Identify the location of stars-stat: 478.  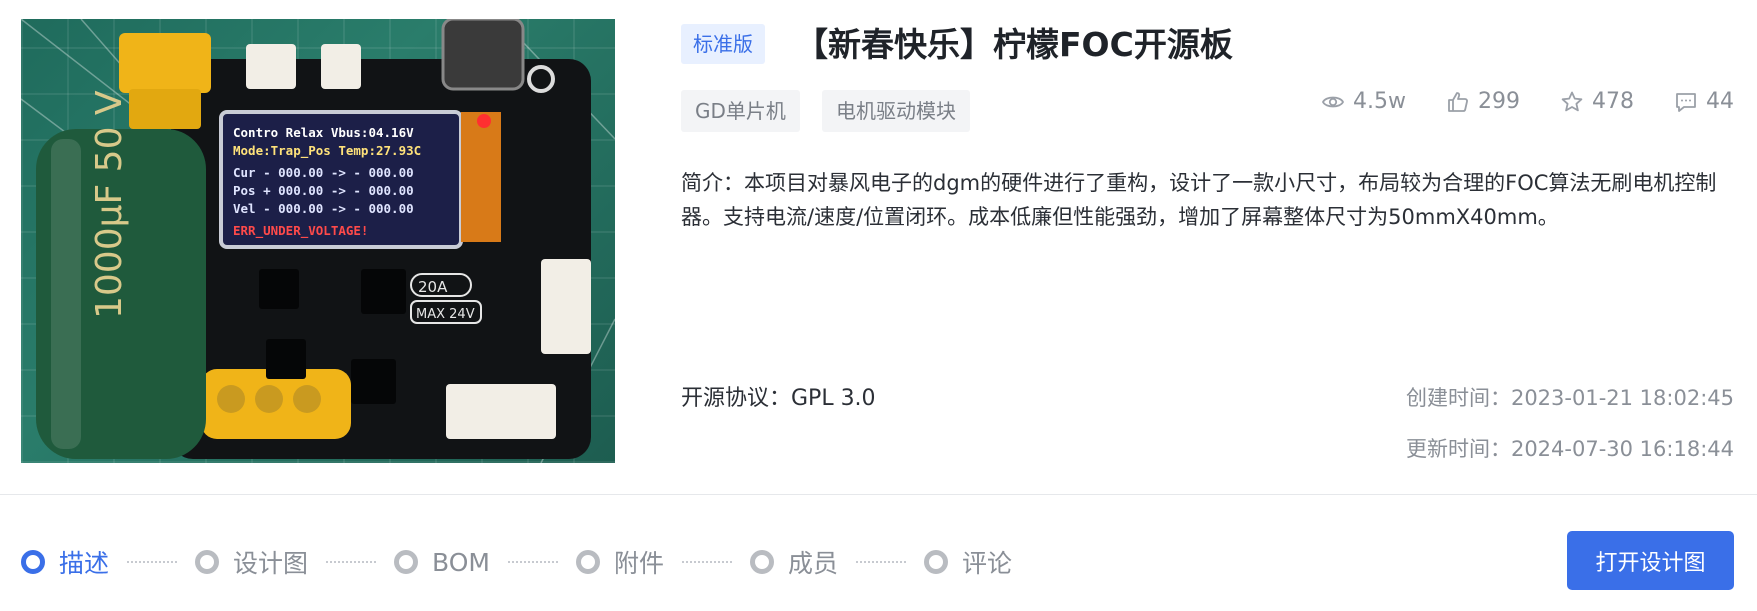
(1597, 101).